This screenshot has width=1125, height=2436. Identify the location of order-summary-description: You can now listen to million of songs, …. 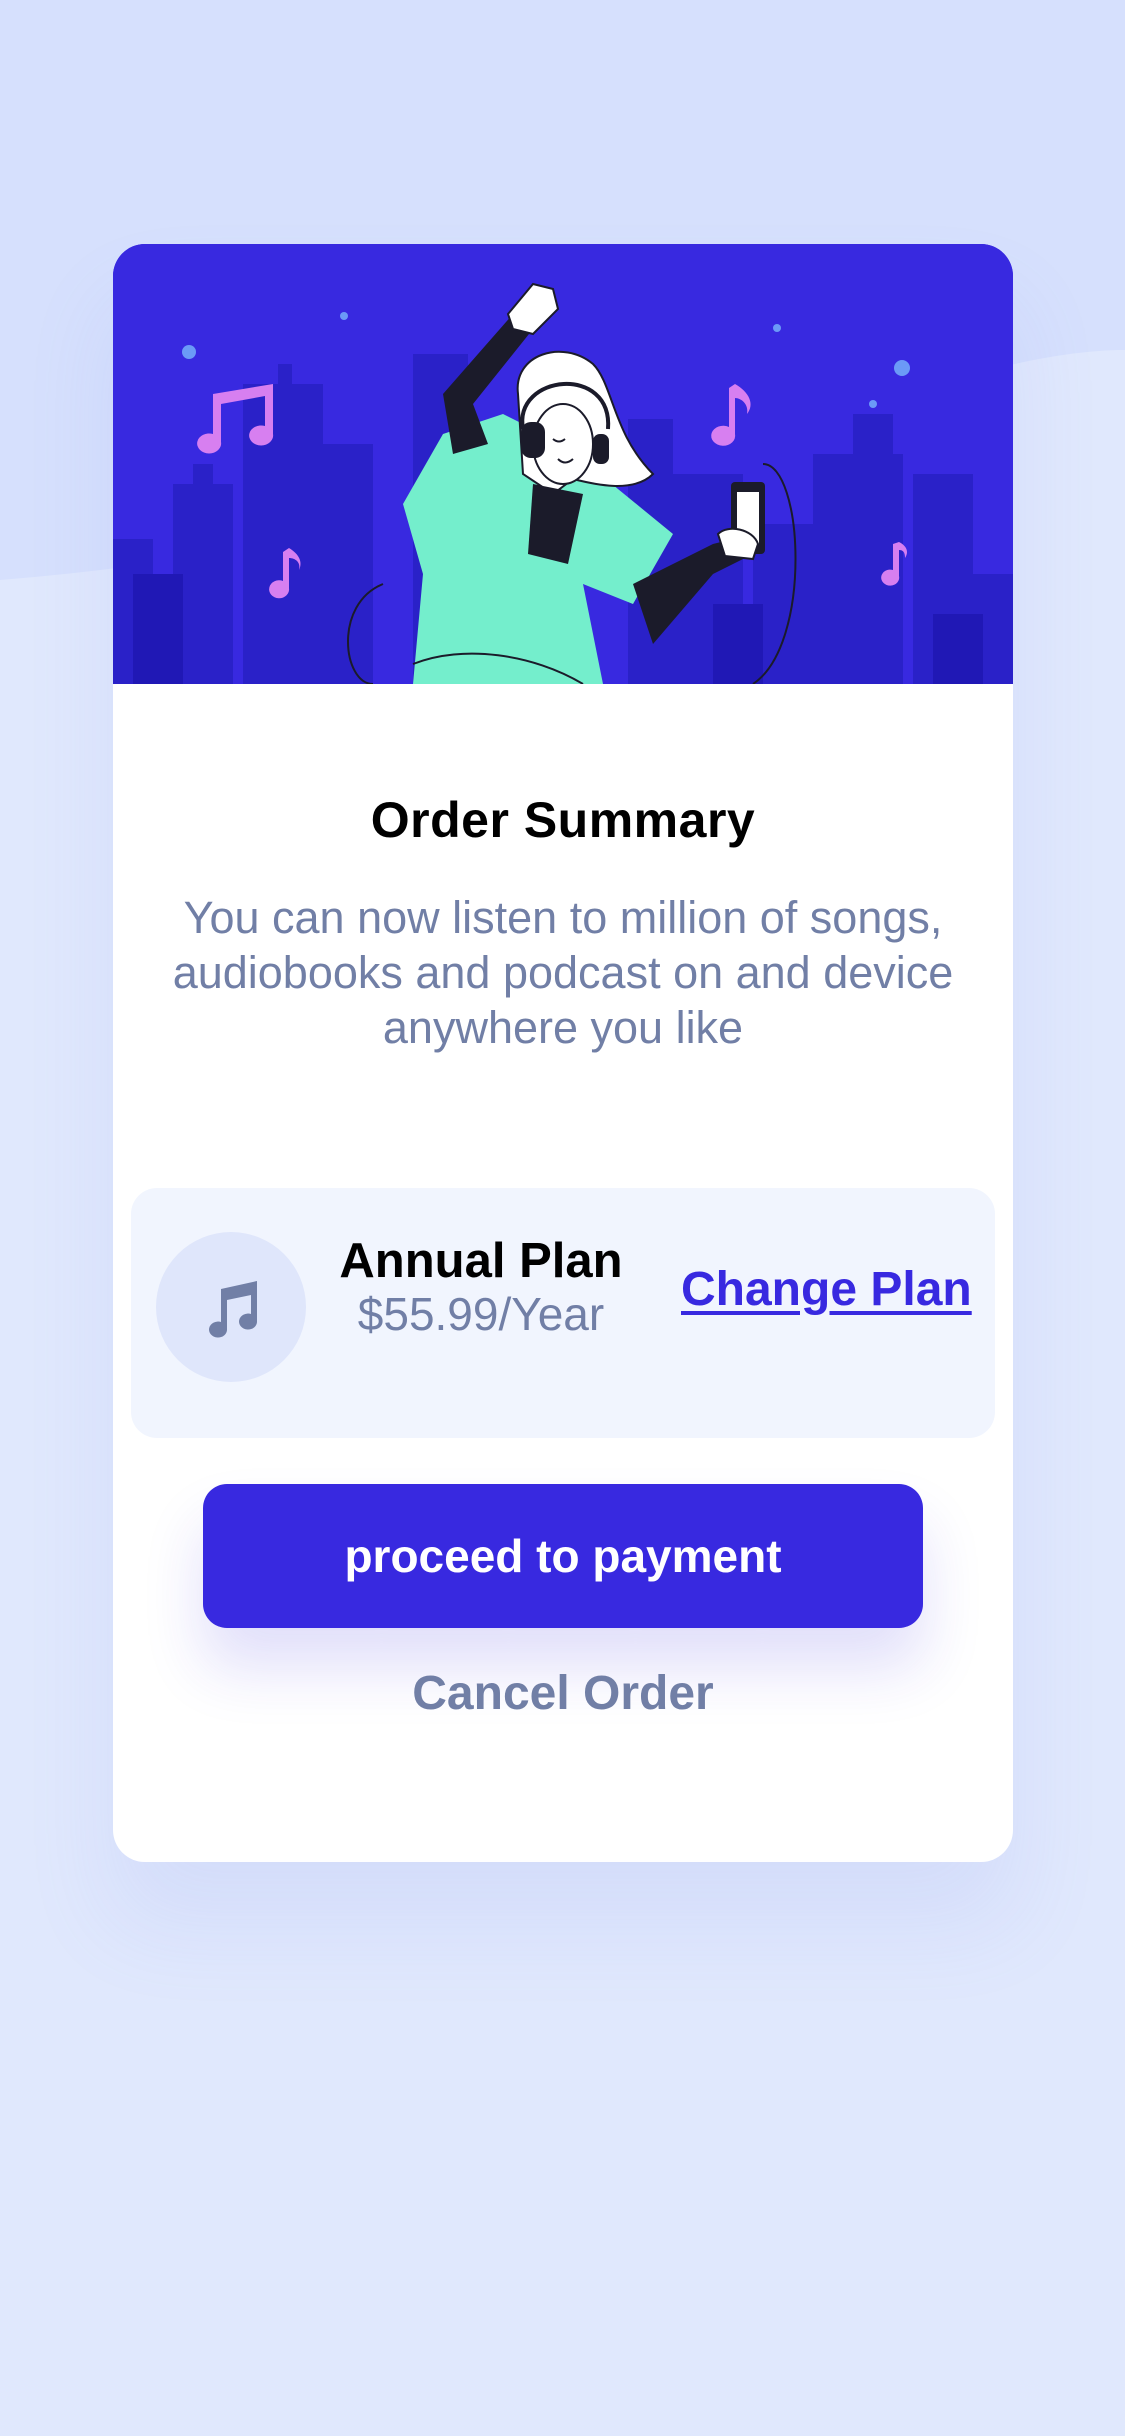
(563, 972).